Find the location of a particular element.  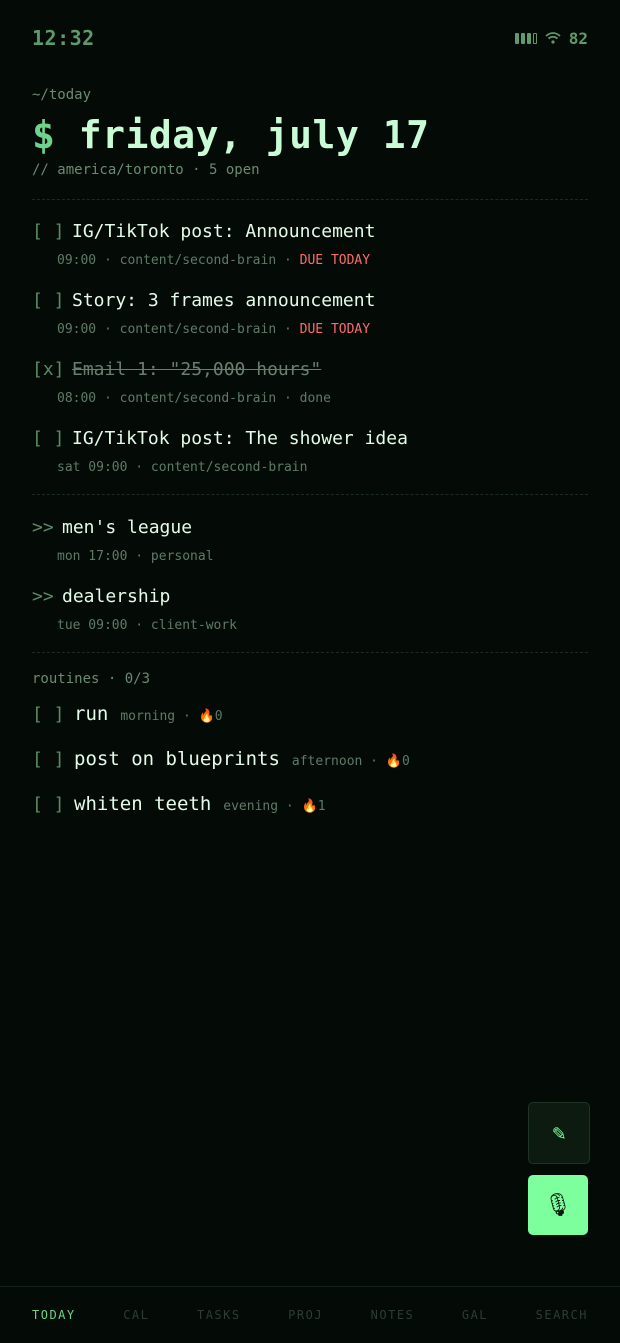

page-title: $ friday, july 17 is located at coordinates (230, 135).